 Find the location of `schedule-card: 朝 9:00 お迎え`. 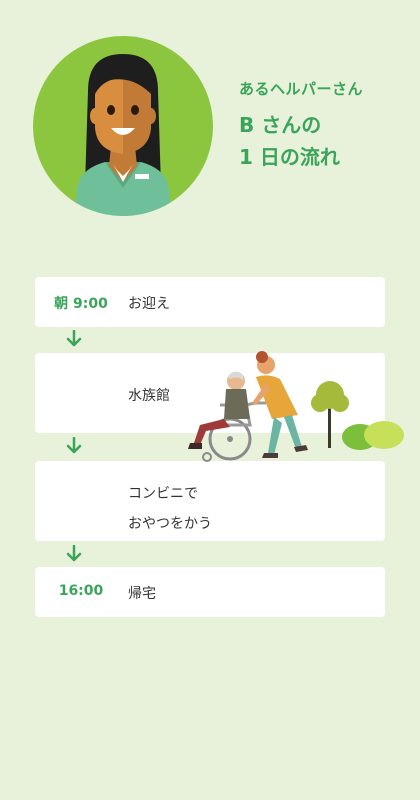

schedule-card: 朝 9:00 お迎え is located at coordinates (210, 302).